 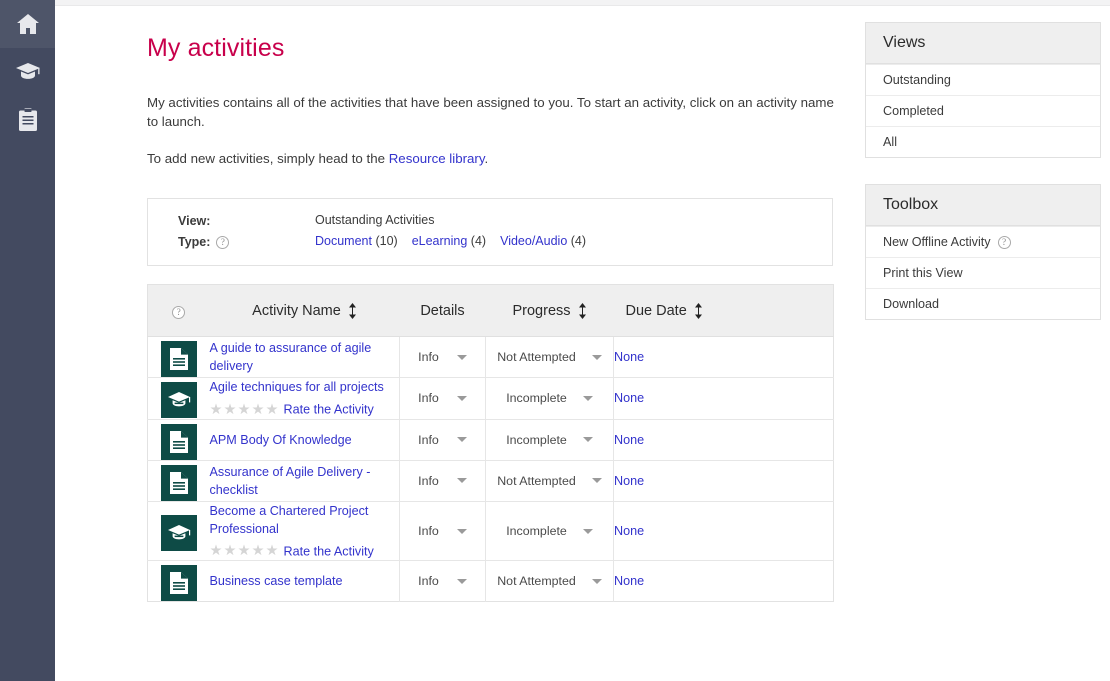 I want to click on new-offline-activity-help-icon: ?, so click(x=1004, y=242).